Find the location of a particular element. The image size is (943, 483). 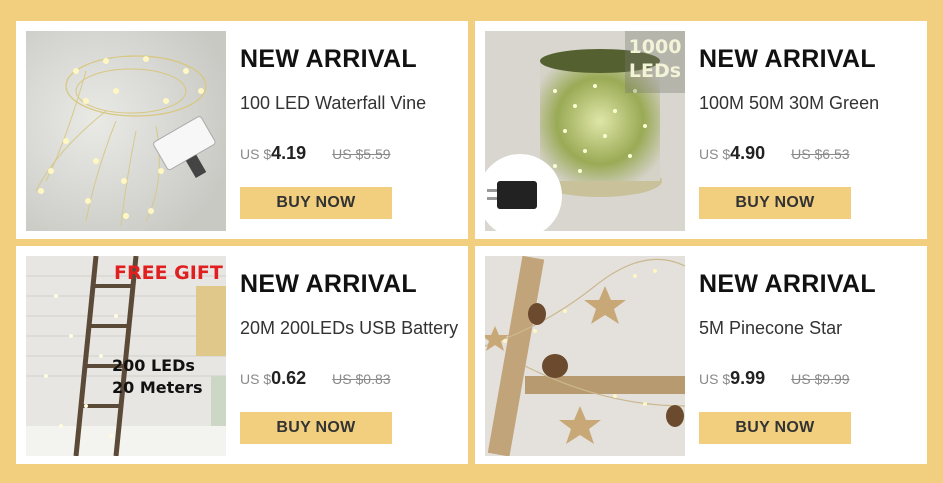

original-price: US $6.53 is located at coordinates (820, 154).